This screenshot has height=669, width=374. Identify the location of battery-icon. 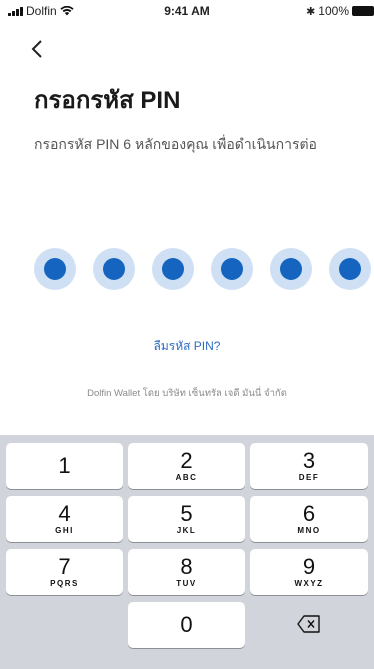
(363, 11).